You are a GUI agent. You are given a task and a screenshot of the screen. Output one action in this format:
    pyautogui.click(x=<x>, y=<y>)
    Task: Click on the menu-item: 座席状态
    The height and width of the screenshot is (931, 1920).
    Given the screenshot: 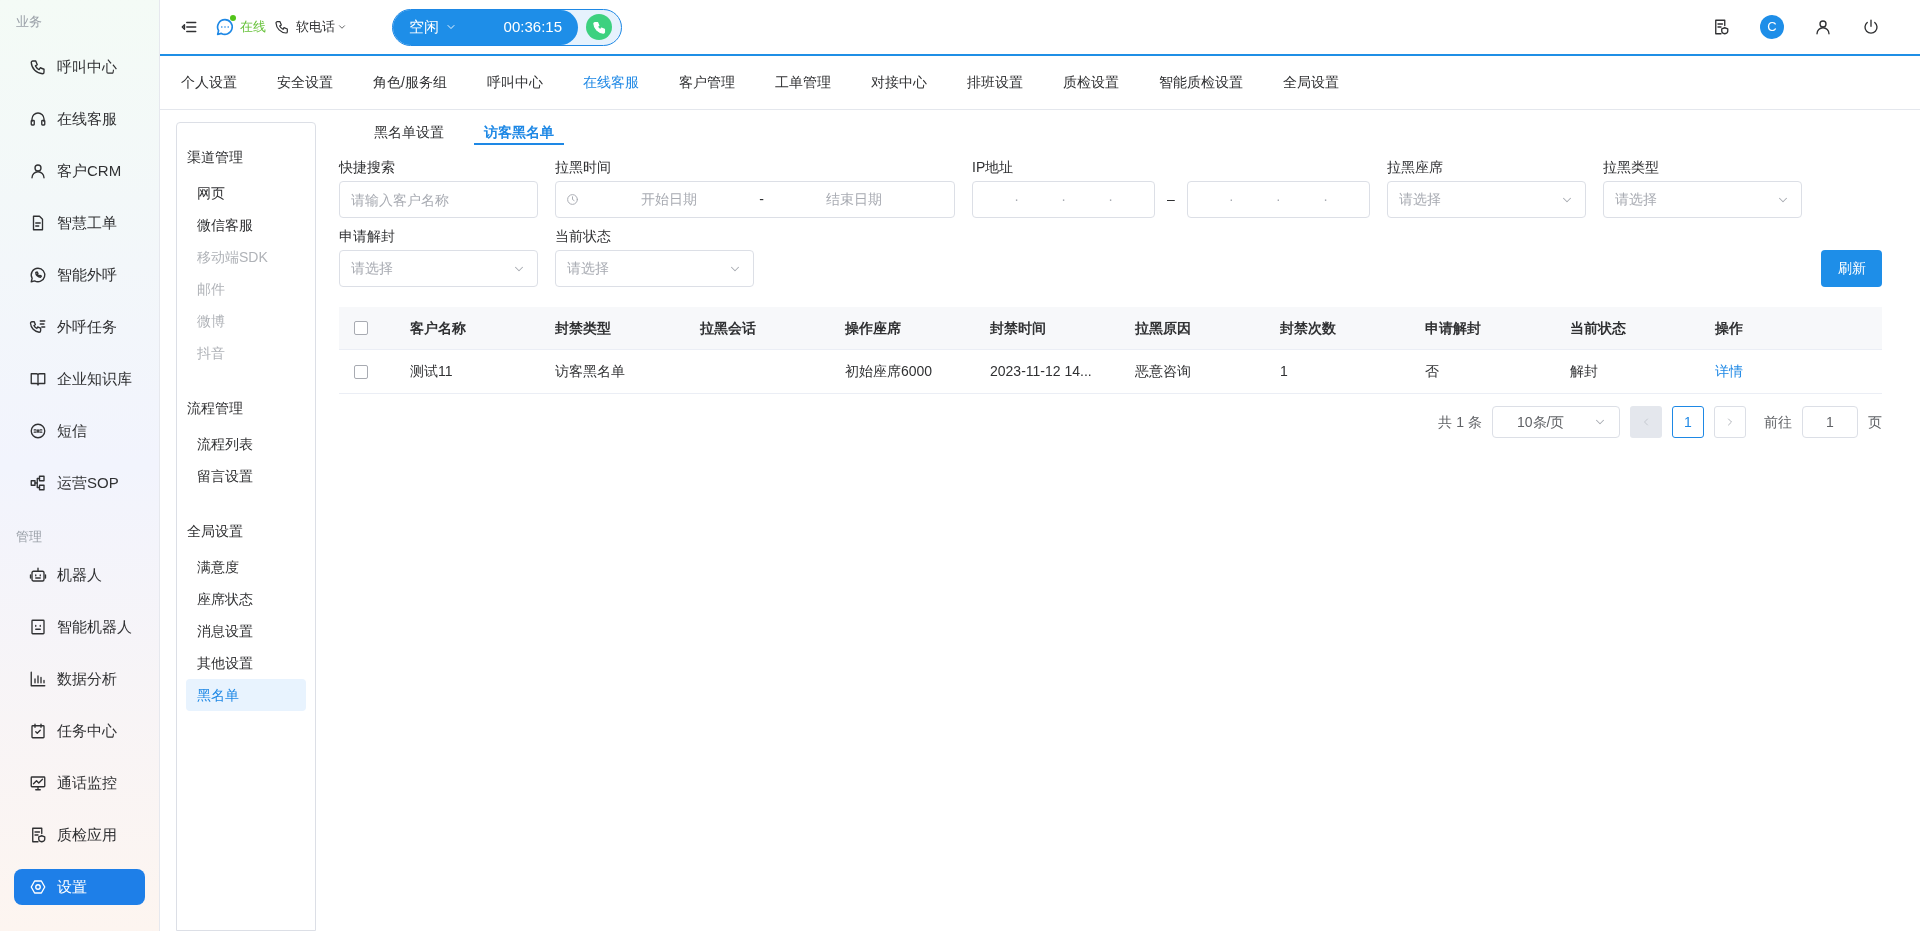 What is the action you would take?
    pyautogui.click(x=246, y=599)
    